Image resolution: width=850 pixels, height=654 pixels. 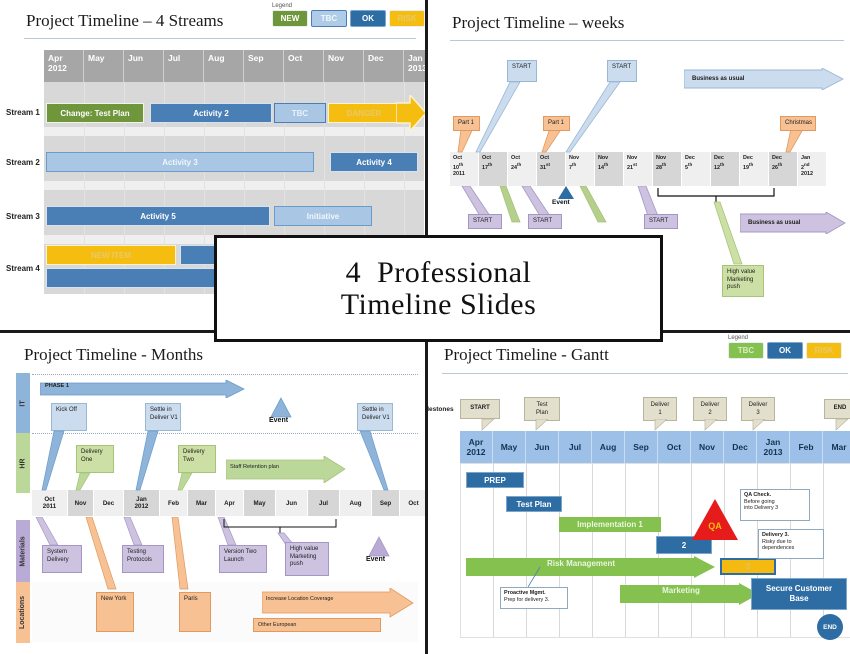 What do you see at coordinates (375, 417) in the screenshot?
I see `months-callout-settle-v1-2: Settle in Deliver V1` at bounding box center [375, 417].